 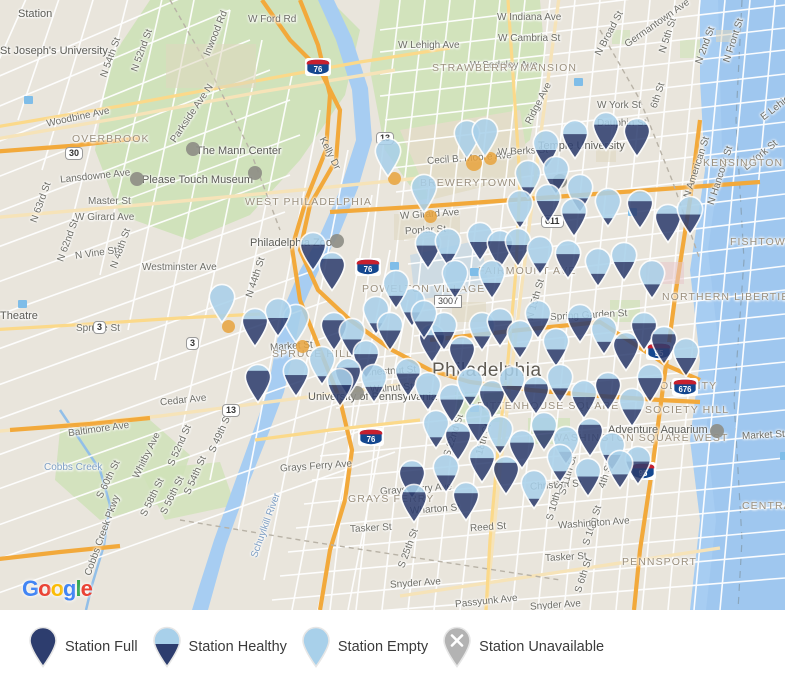 What do you see at coordinates (74, 153) in the screenshot?
I see `us-route-shield-icon: 30` at bounding box center [74, 153].